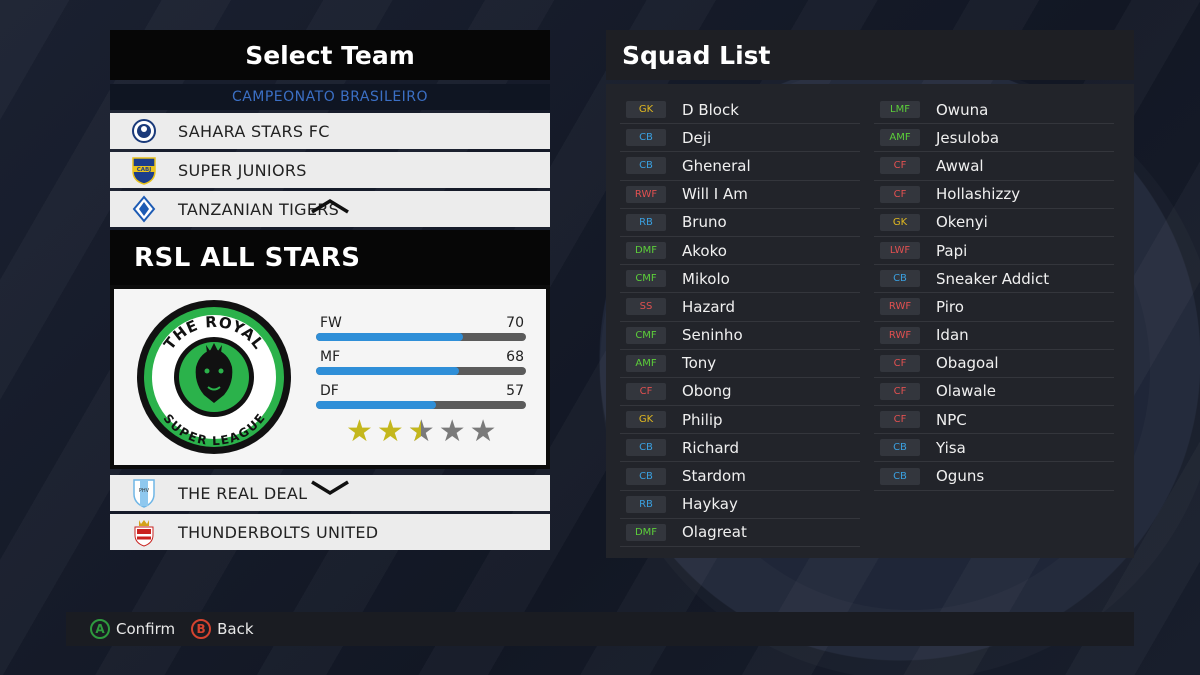 The image size is (1200, 675). I want to click on player-row: DMF Olagreat, so click(740, 533).